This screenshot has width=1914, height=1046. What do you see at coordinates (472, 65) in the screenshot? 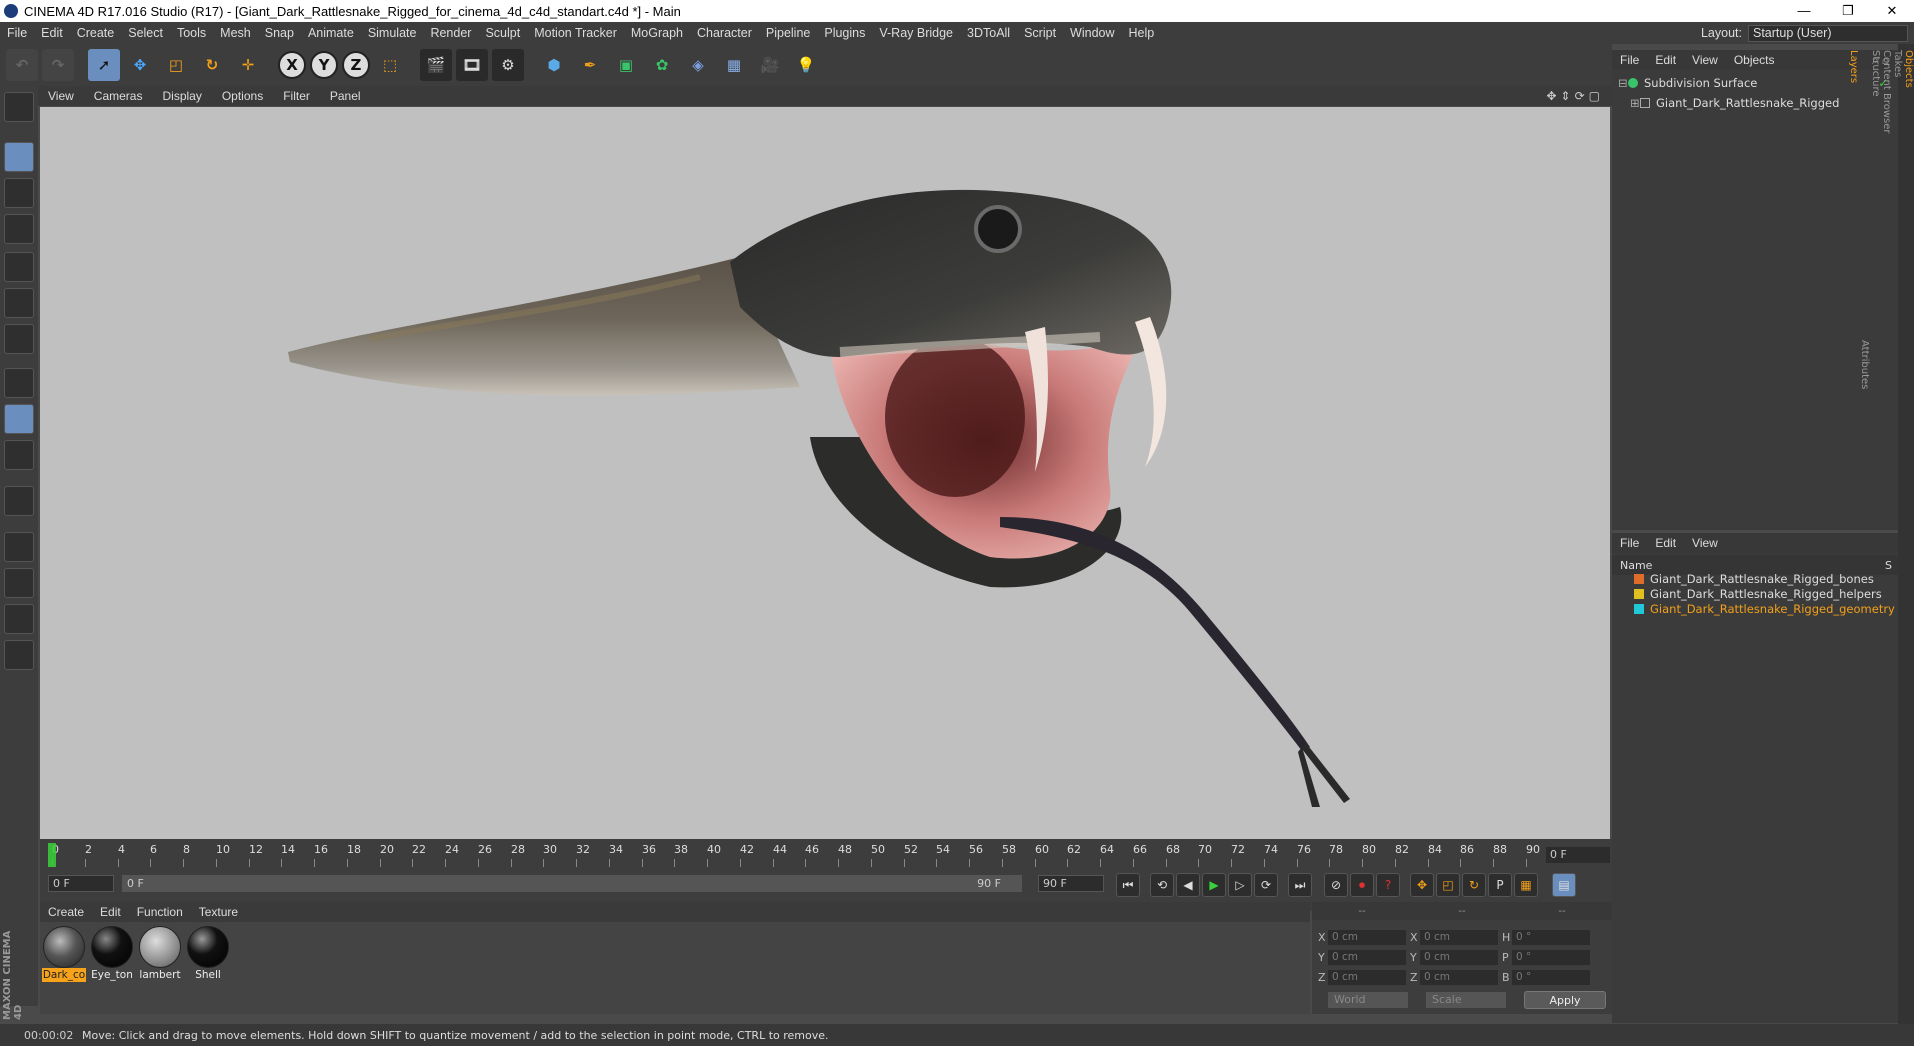
I see `render-picture-viewer-icon: 🎞` at bounding box center [472, 65].